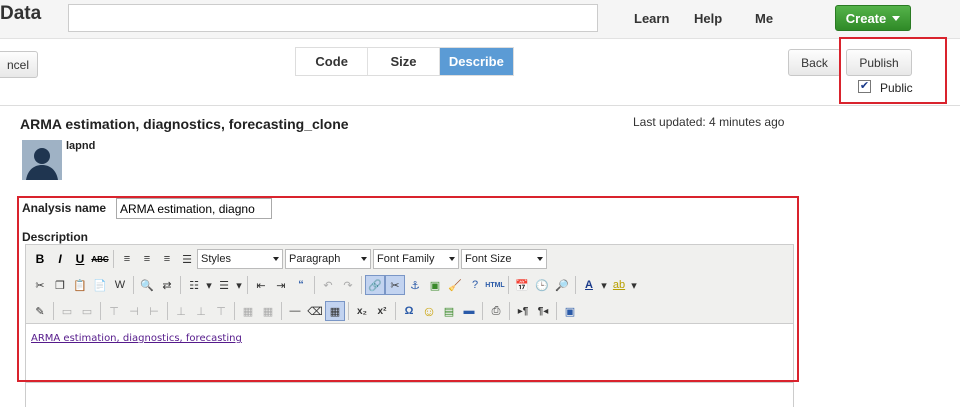 This screenshot has height=407, width=960. What do you see at coordinates (893, 70) in the screenshot?
I see `highlight-box-publish` at bounding box center [893, 70].